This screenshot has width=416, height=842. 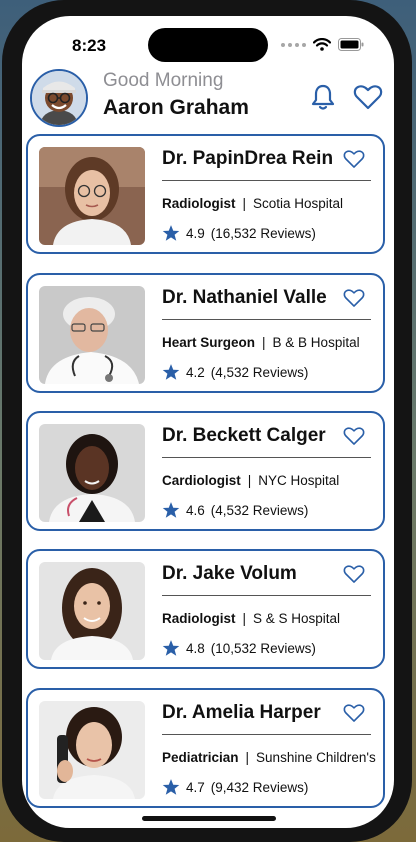 What do you see at coordinates (195, 372) in the screenshot?
I see `rating-value: 4.2` at bounding box center [195, 372].